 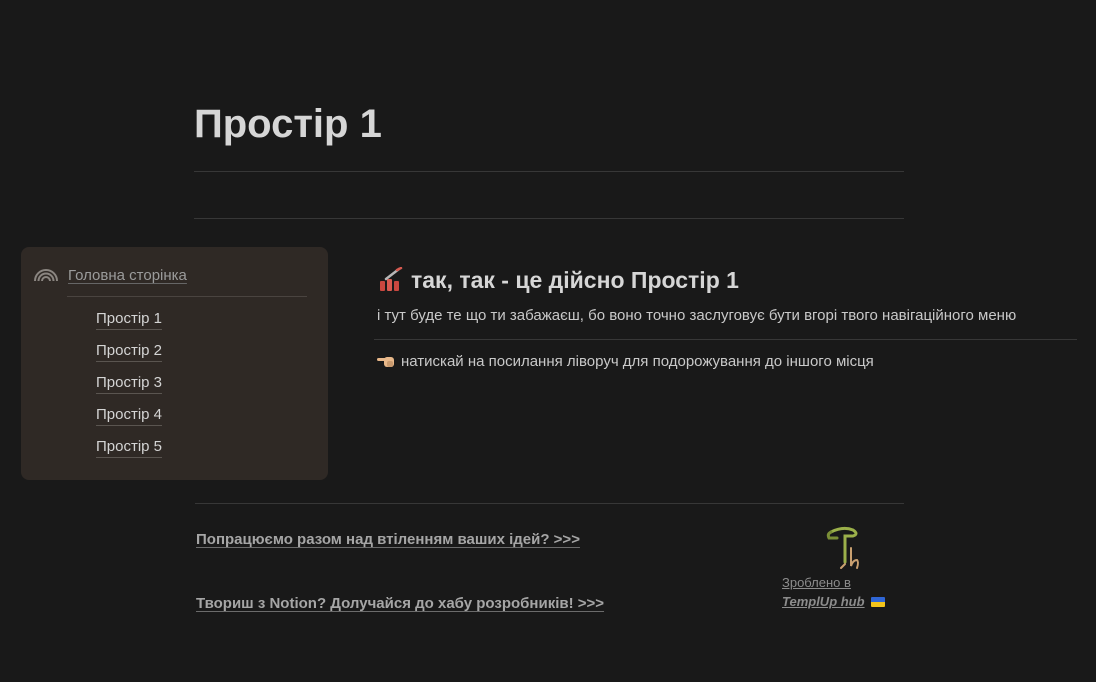 What do you see at coordinates (129, 352) in the screenshot?
I see `sidebar-item-space-2: Простір 2` at bounding box center [129, 352].